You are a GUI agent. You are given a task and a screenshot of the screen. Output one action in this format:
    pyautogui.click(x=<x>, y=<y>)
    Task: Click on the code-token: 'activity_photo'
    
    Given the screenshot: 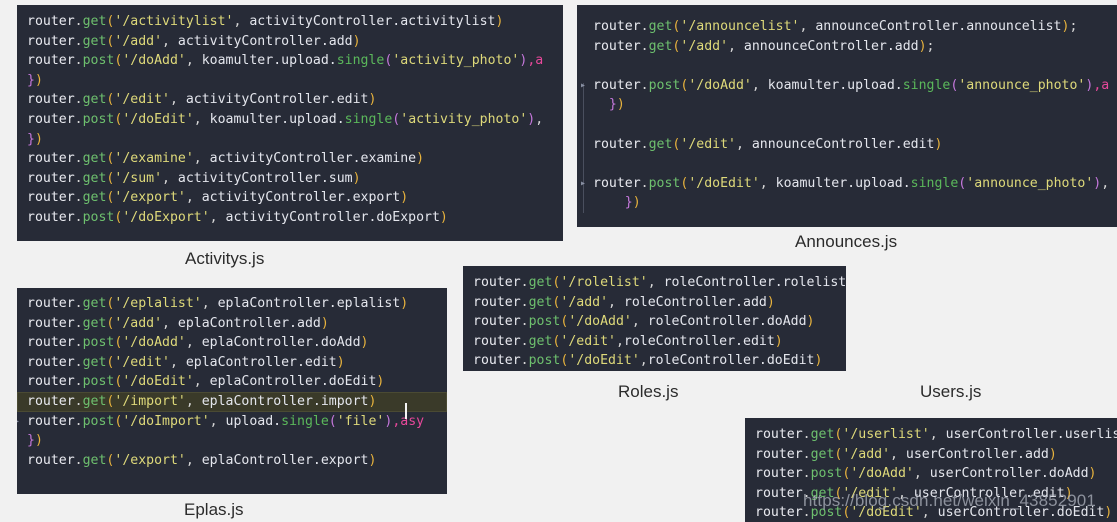 What is the action you would take?
    pyautogui.click(x=464, y=119)
    